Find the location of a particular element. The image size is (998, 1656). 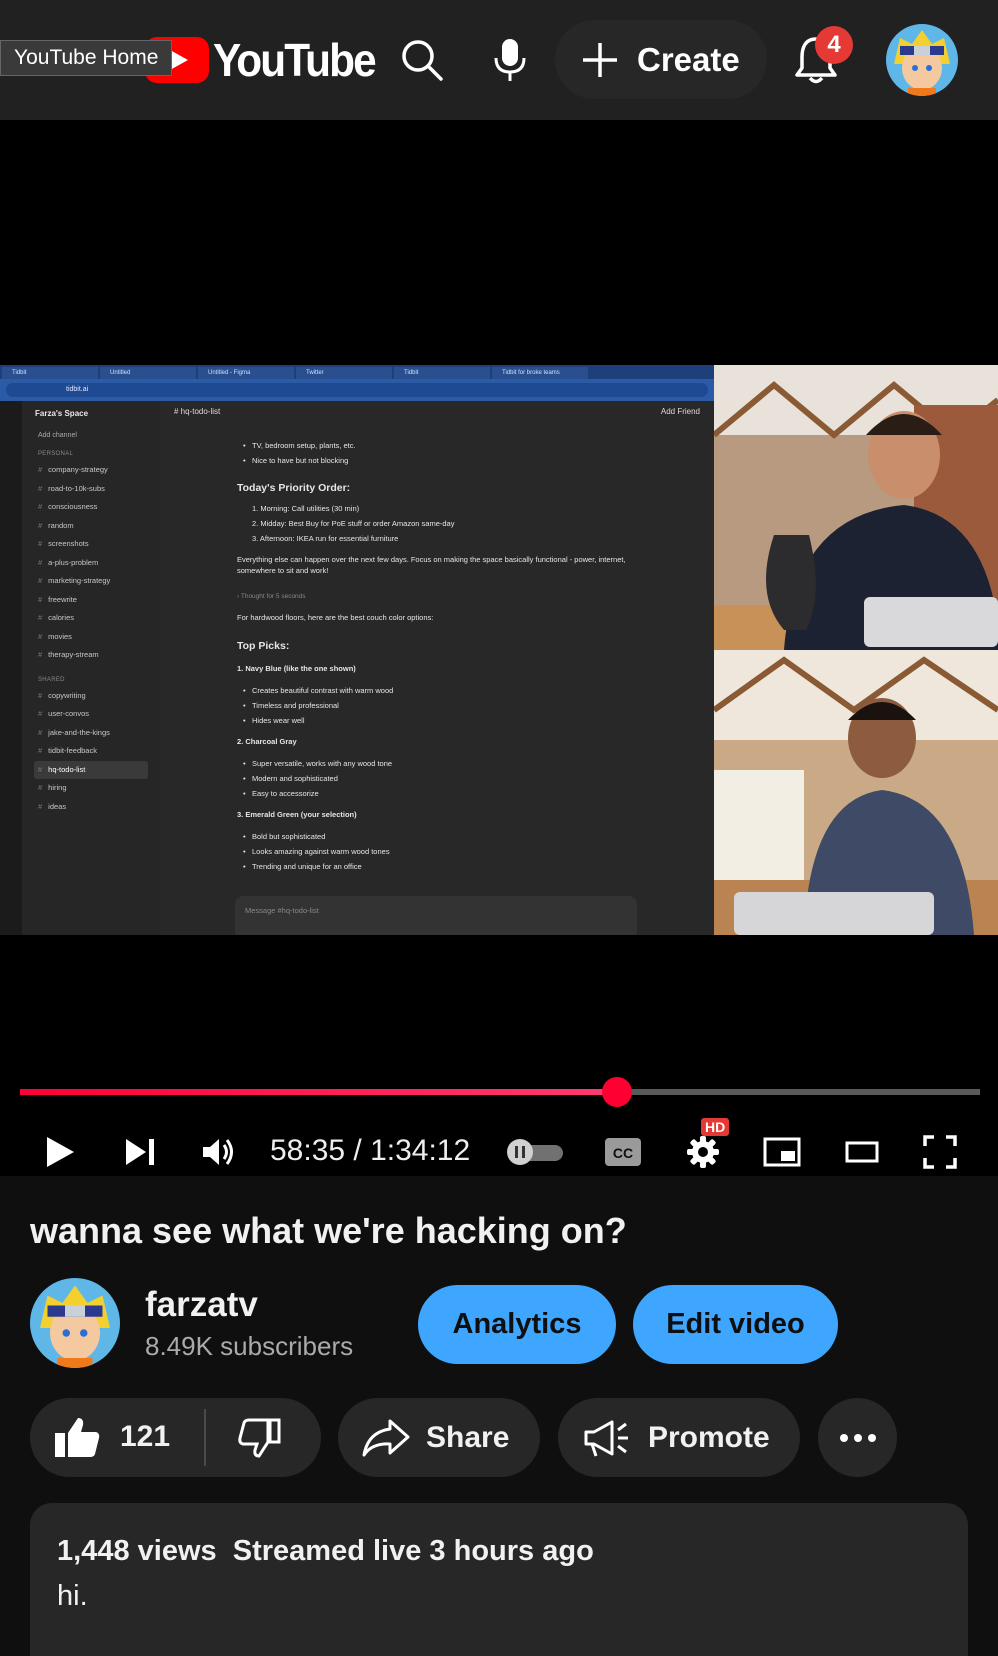

create-label: Create is located at coordinates (688, 59).